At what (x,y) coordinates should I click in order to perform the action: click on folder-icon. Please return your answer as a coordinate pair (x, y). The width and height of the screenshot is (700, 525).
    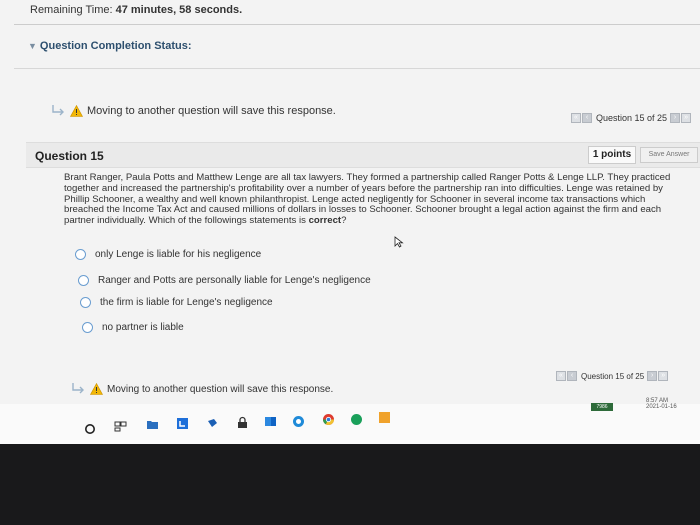
    Looking at the image, I should click on (152, 424).